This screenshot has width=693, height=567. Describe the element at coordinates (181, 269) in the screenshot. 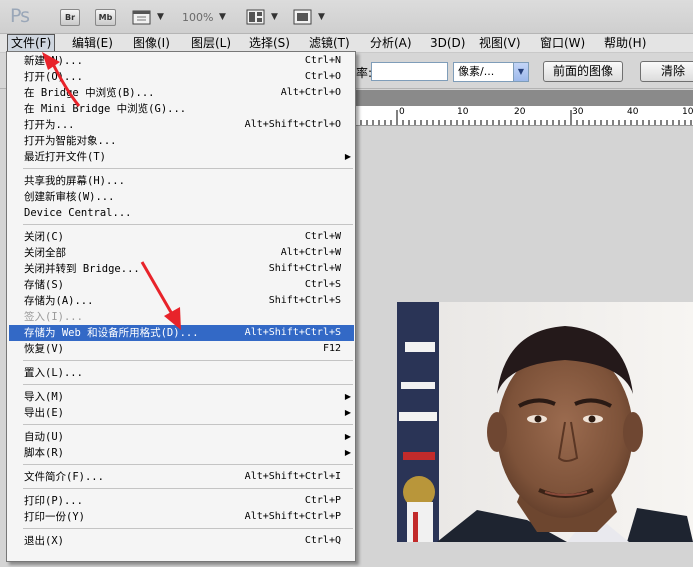

I see `file-menu-item: 关闭并转到 Bridge... Shift+Ctrl+W` at that location.